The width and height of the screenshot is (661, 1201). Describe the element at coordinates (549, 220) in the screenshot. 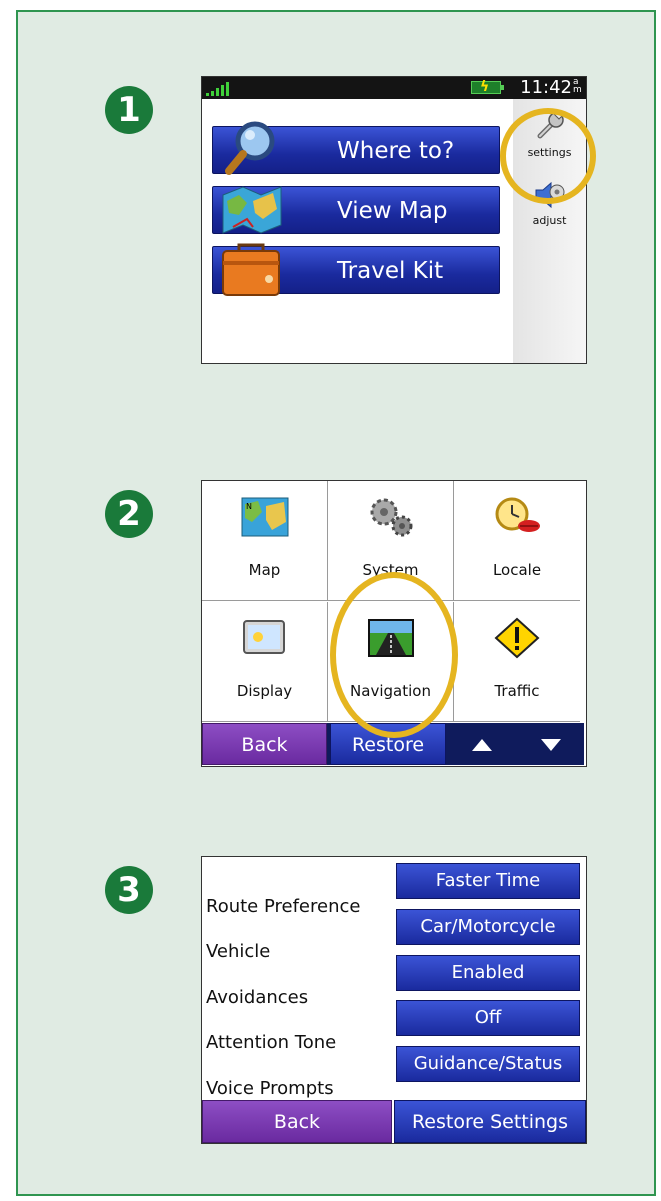

I see `adjust-label: adjust` at that location.